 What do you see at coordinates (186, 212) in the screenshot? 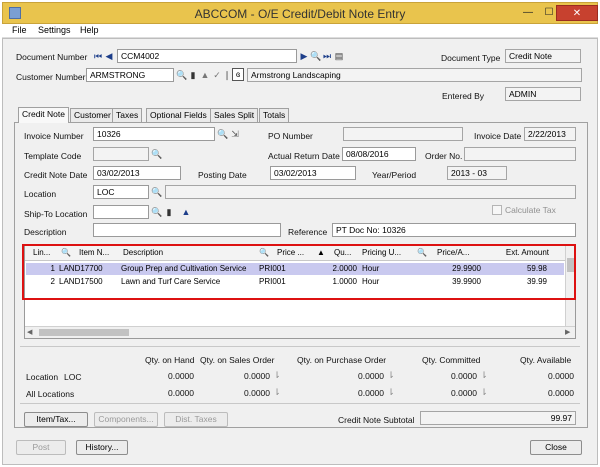
I see `ship-to-up-icon: ▲` at bounding box center [186, 212].